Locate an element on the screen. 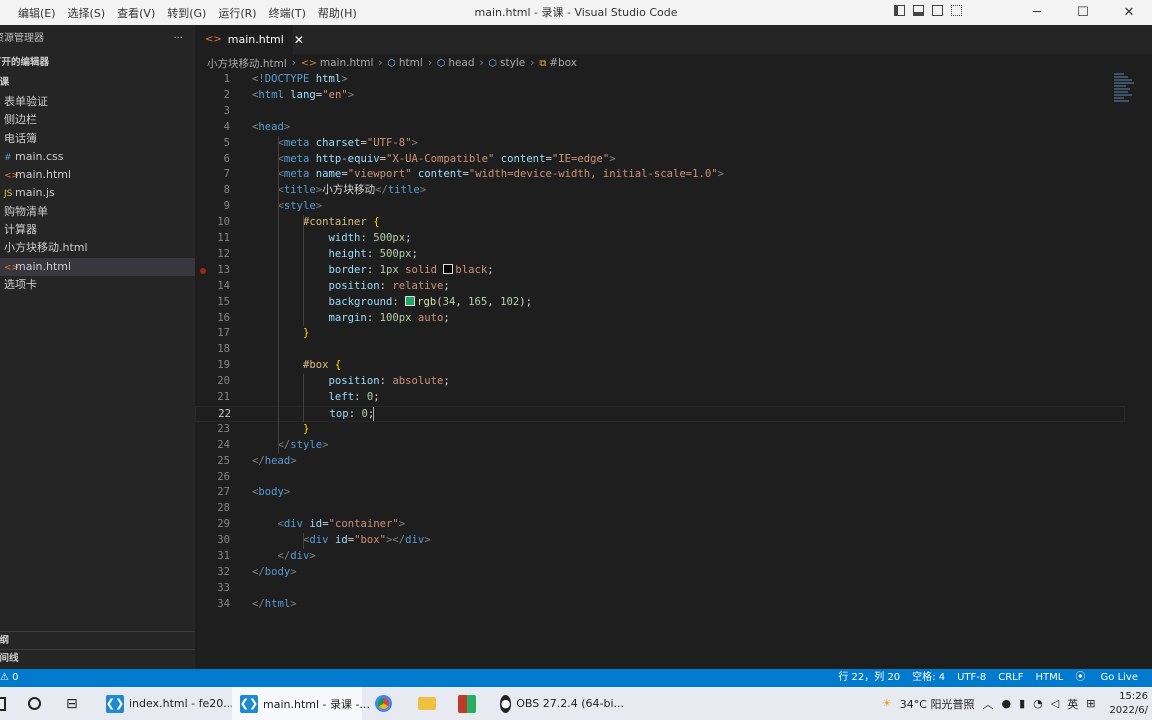  tree-item: 侧边栏 is located at coordinates (97, 120).